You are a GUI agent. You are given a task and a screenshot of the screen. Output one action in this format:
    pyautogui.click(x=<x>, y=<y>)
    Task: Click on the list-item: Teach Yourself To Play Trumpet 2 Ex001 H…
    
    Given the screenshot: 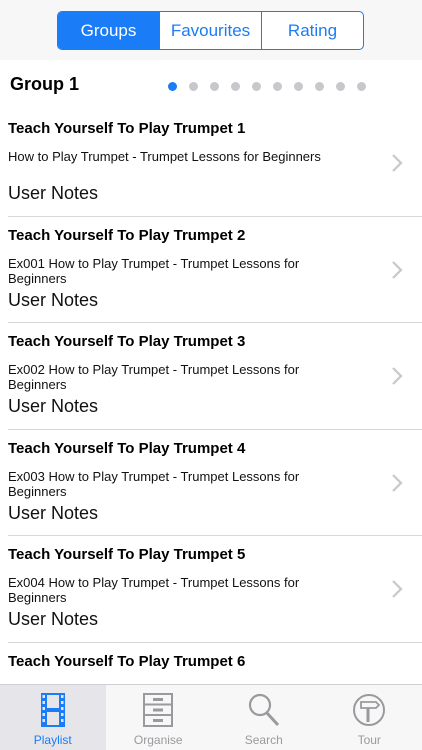 What is the action you would take?
    pyautogui.click(x=211, y=270)
    